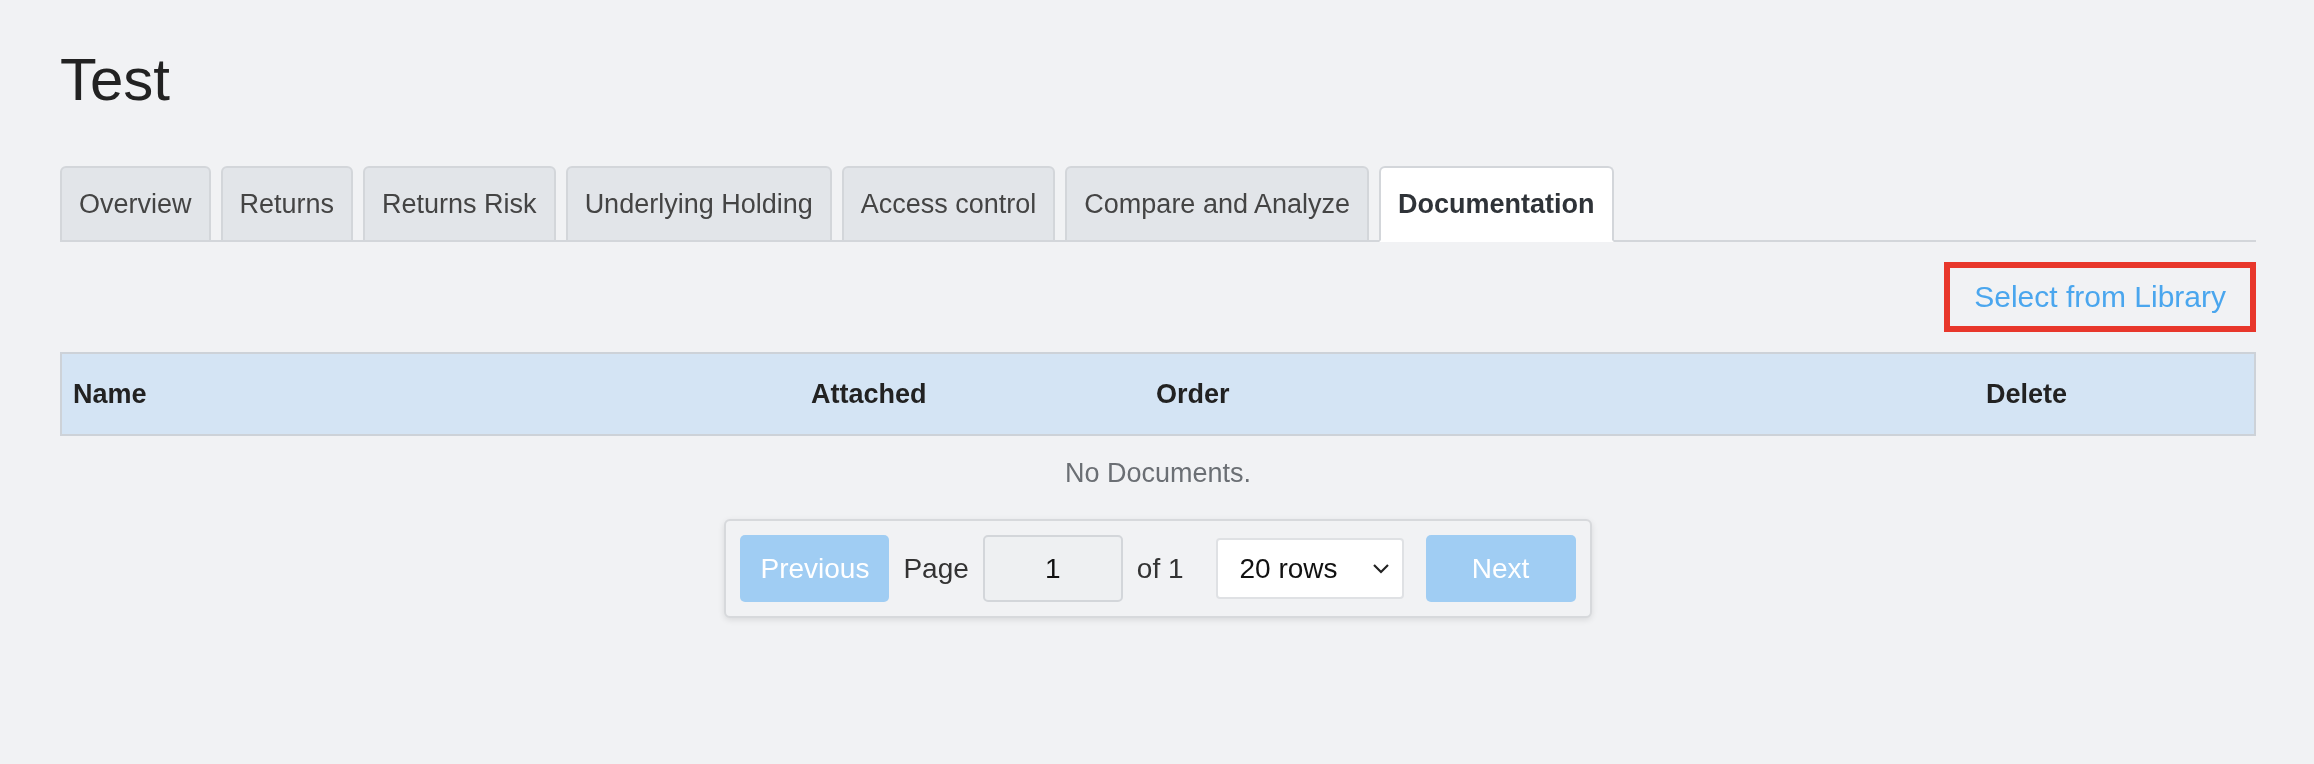  What do you see at coordinates (287, 204) in the screenshot?
I see `tab: Returns` at bounding box center [287, 204].